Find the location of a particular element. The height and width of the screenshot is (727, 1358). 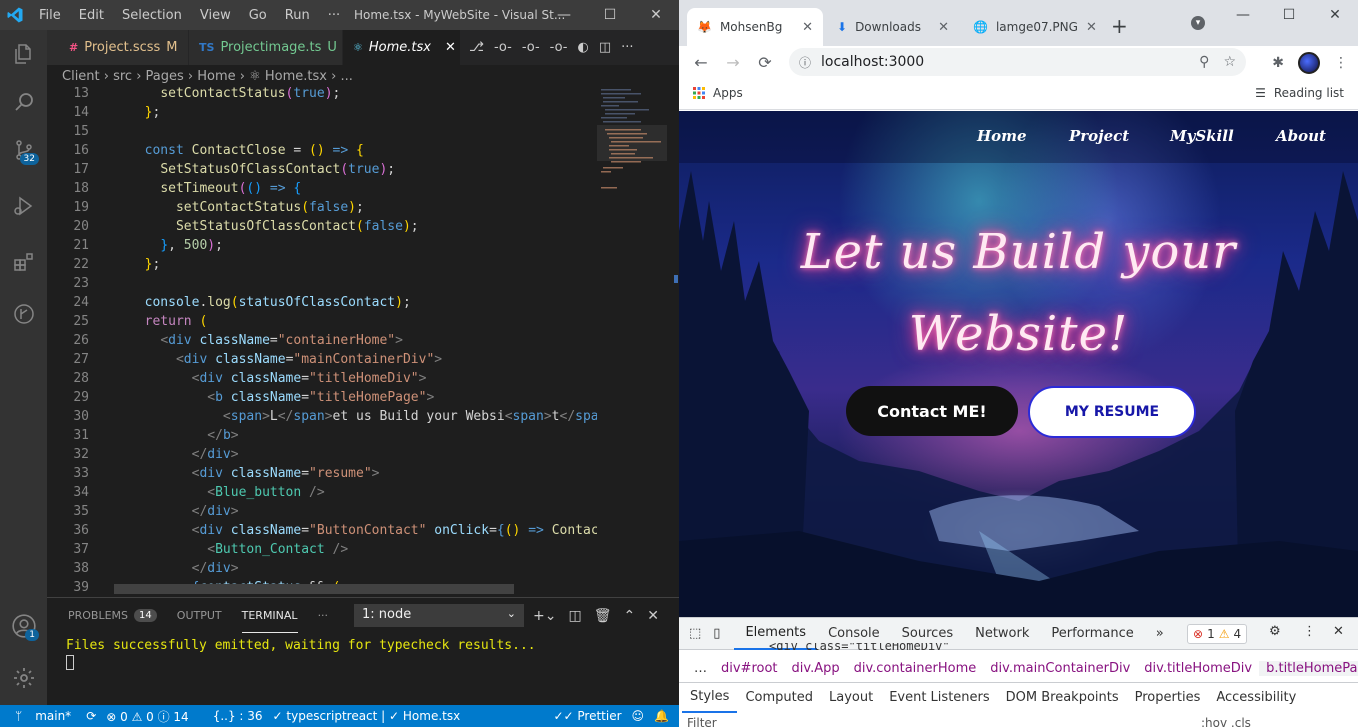

new-tab-button: + is located at coordinates (1119, 26).